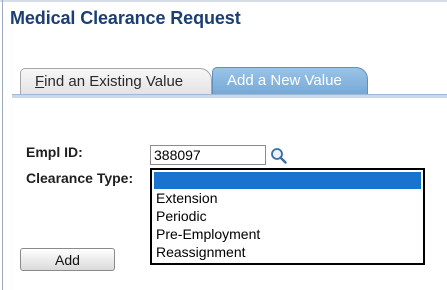 The width and height of the screenshot is (447, 290). What do you see at coordinates (208, 155) in the screenshot?
I see `empl-id-input` at bounding box center [208, 155].